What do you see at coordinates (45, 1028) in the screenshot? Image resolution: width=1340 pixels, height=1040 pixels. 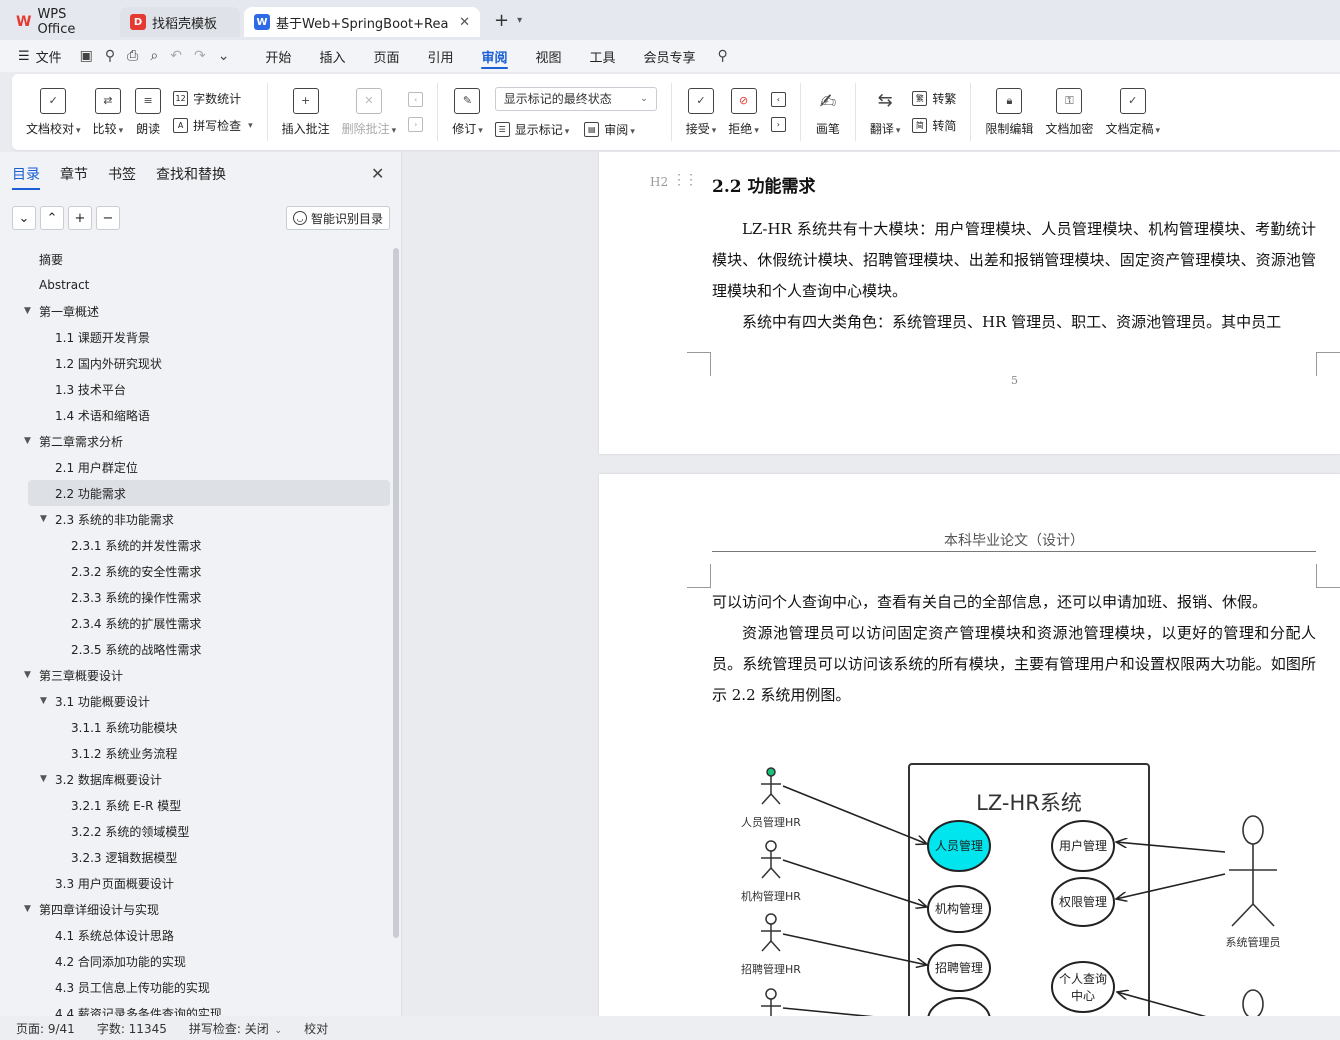 I see `status-page: 页面: 9/41` at bounding box center [45, 1028].